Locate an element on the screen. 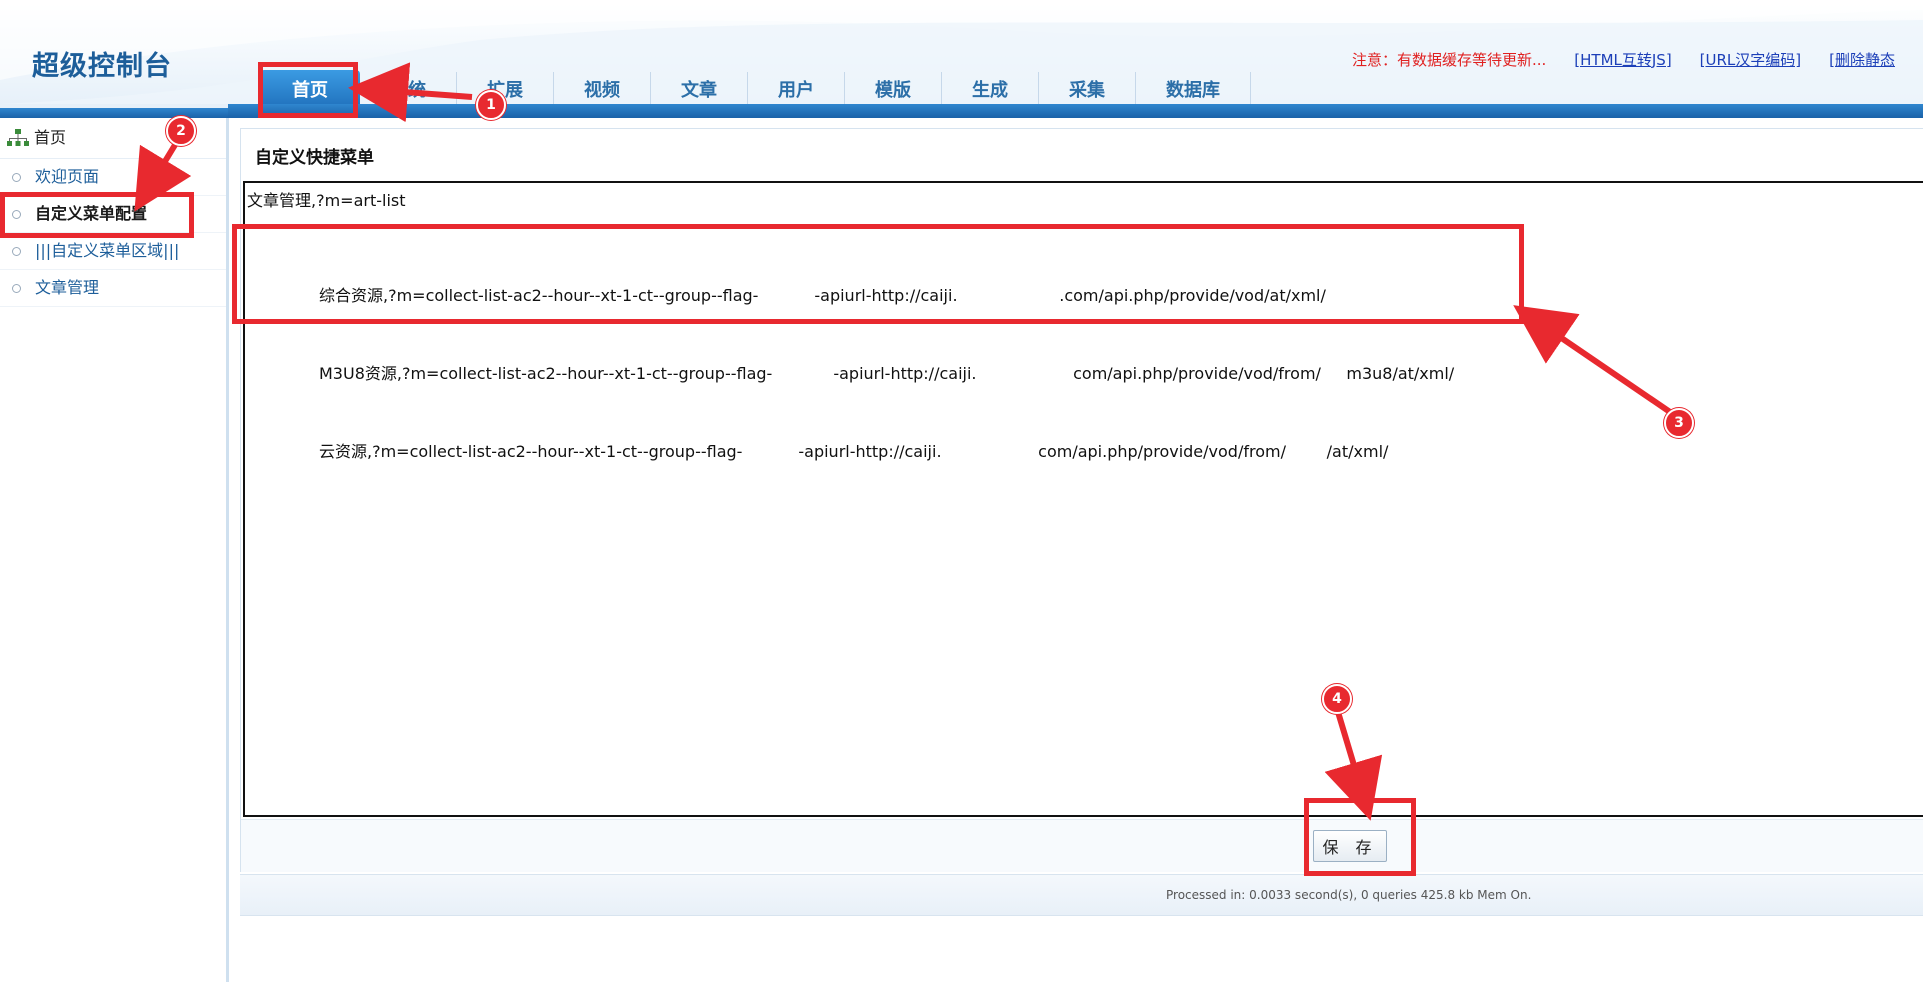  annotation-badge-4: 4 is located at coordinates (1337, 699).